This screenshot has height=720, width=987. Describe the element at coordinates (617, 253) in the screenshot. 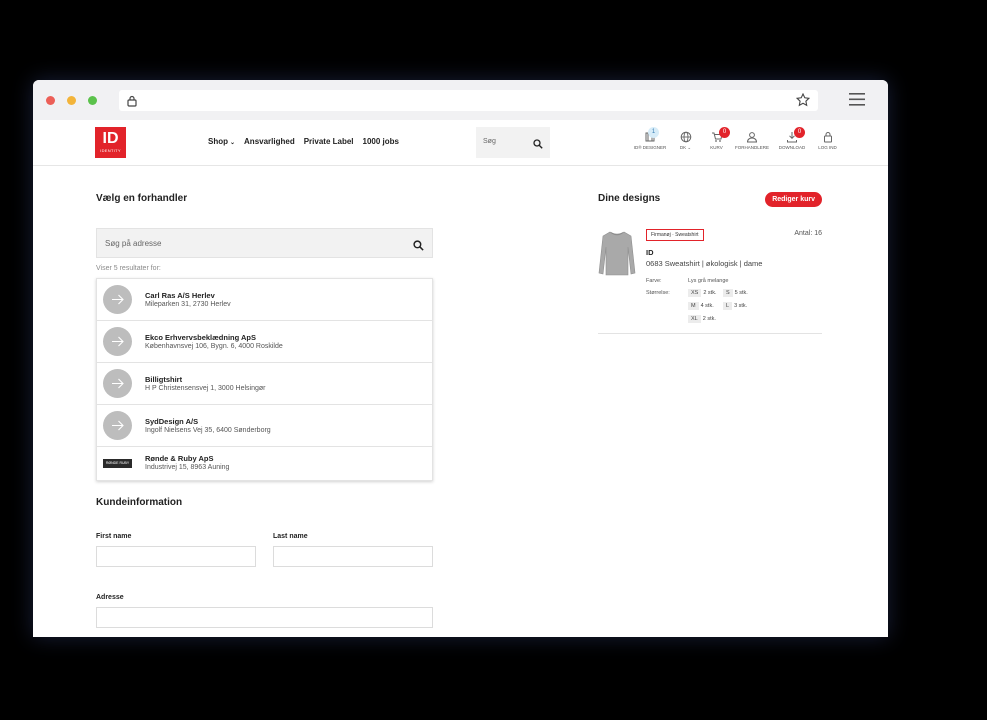

I see `sweatshirt-thumbnail` at that location.